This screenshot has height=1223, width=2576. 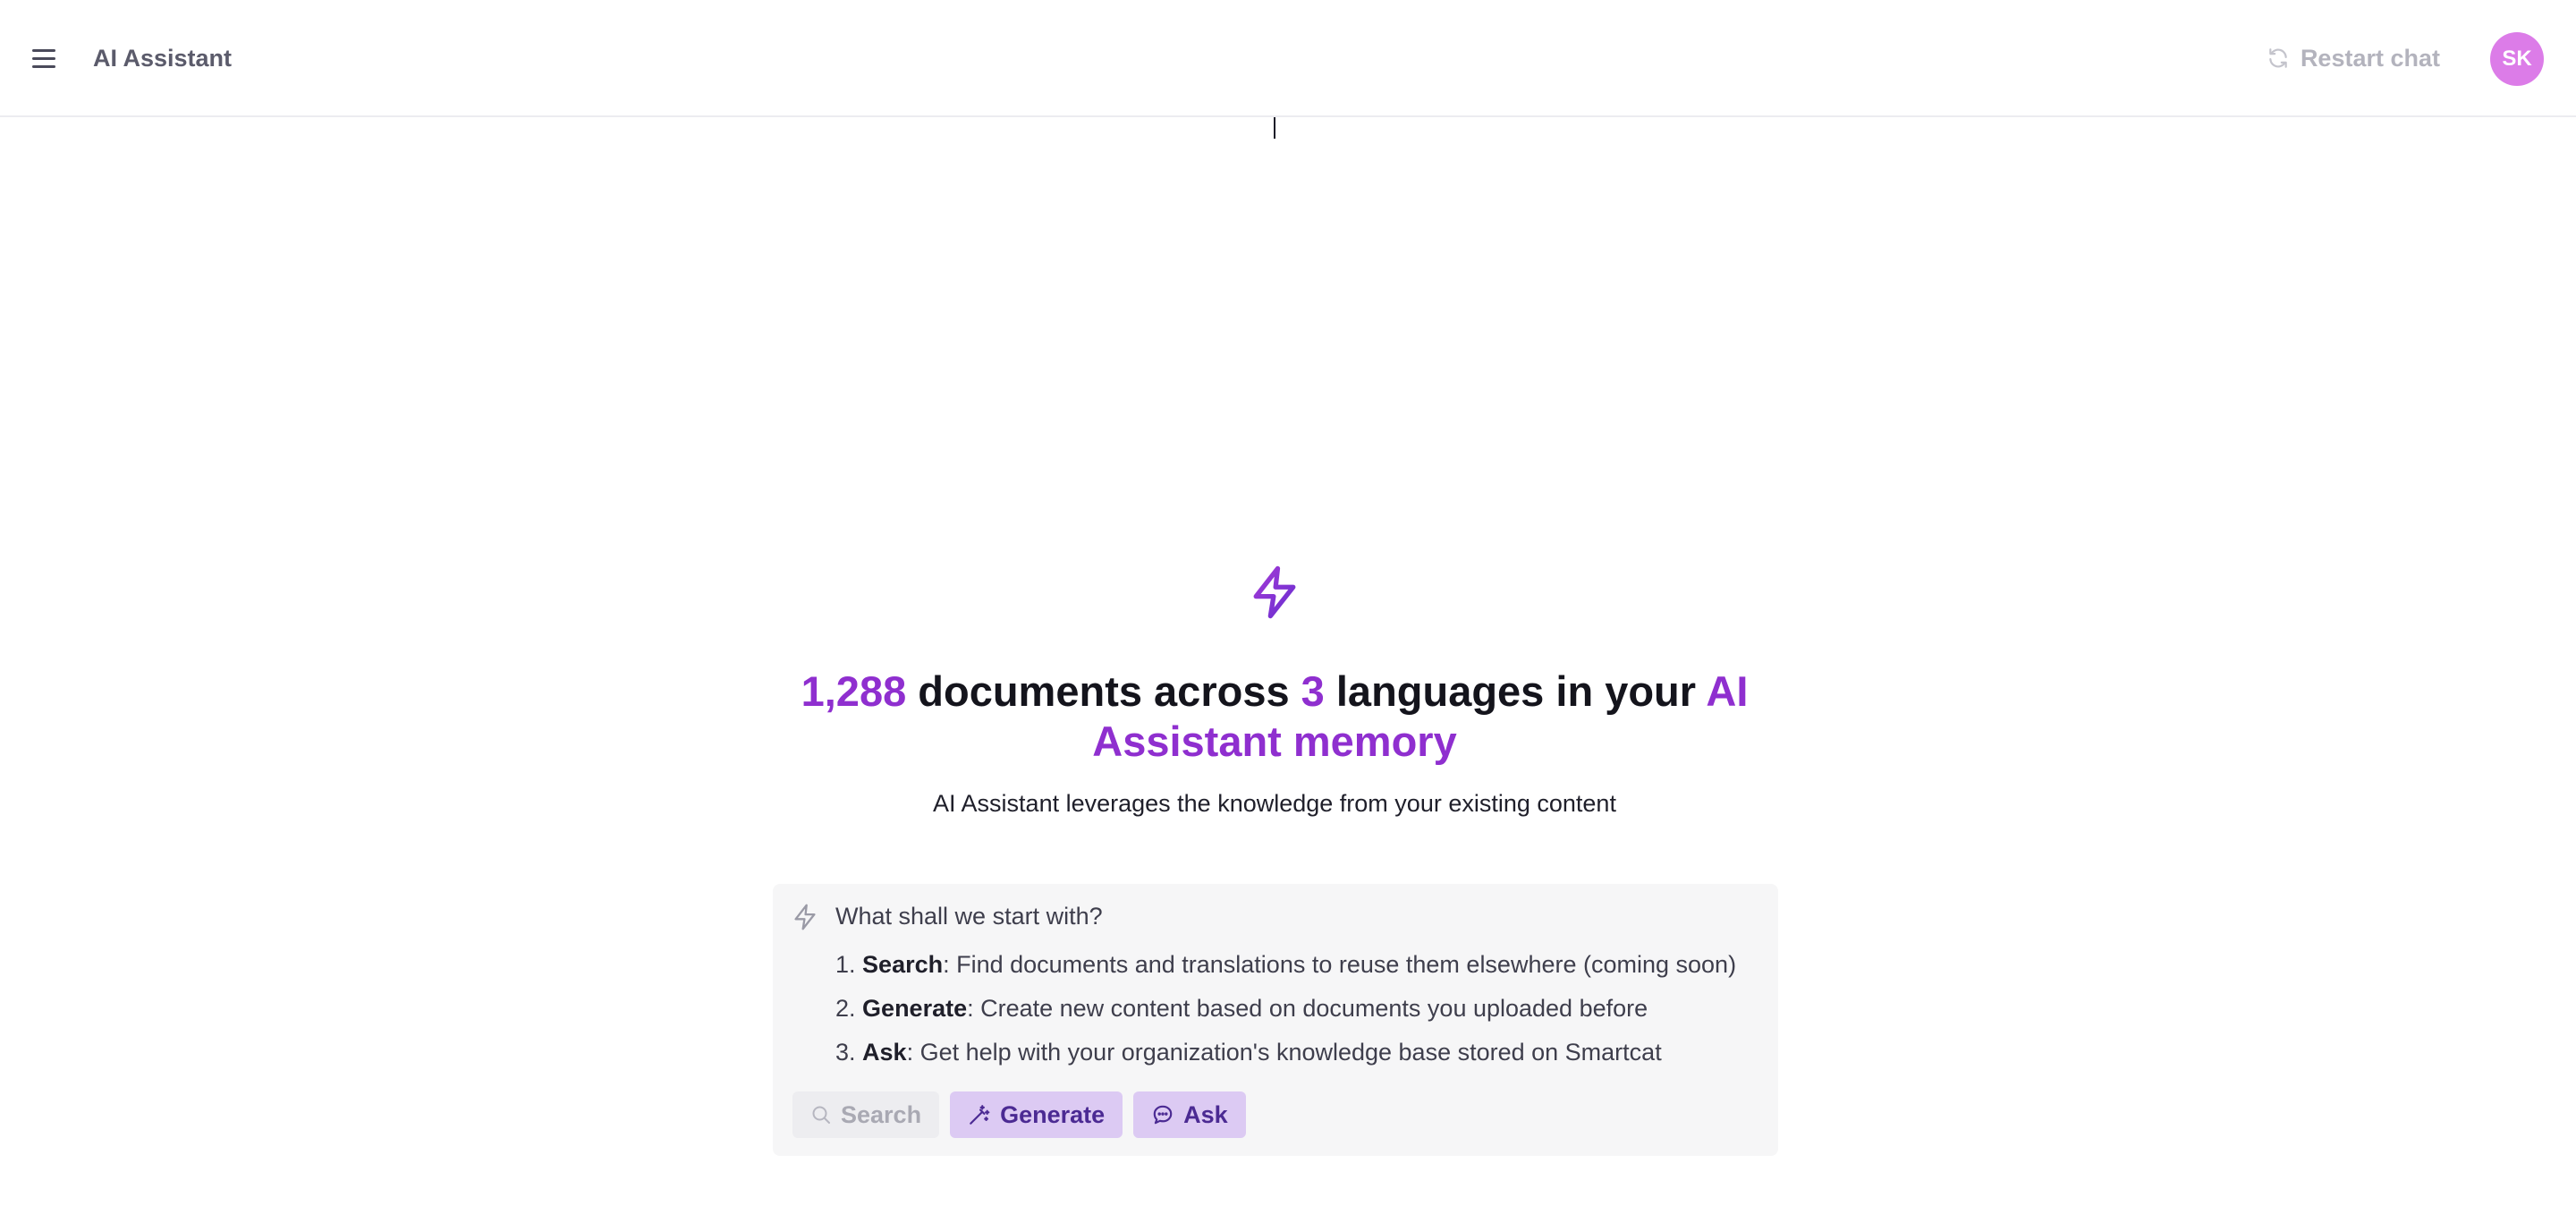 What do you see at coordinates (1274, 128) in the screenshot?
I see `text-cursor` at bounding box center [1274, 128].